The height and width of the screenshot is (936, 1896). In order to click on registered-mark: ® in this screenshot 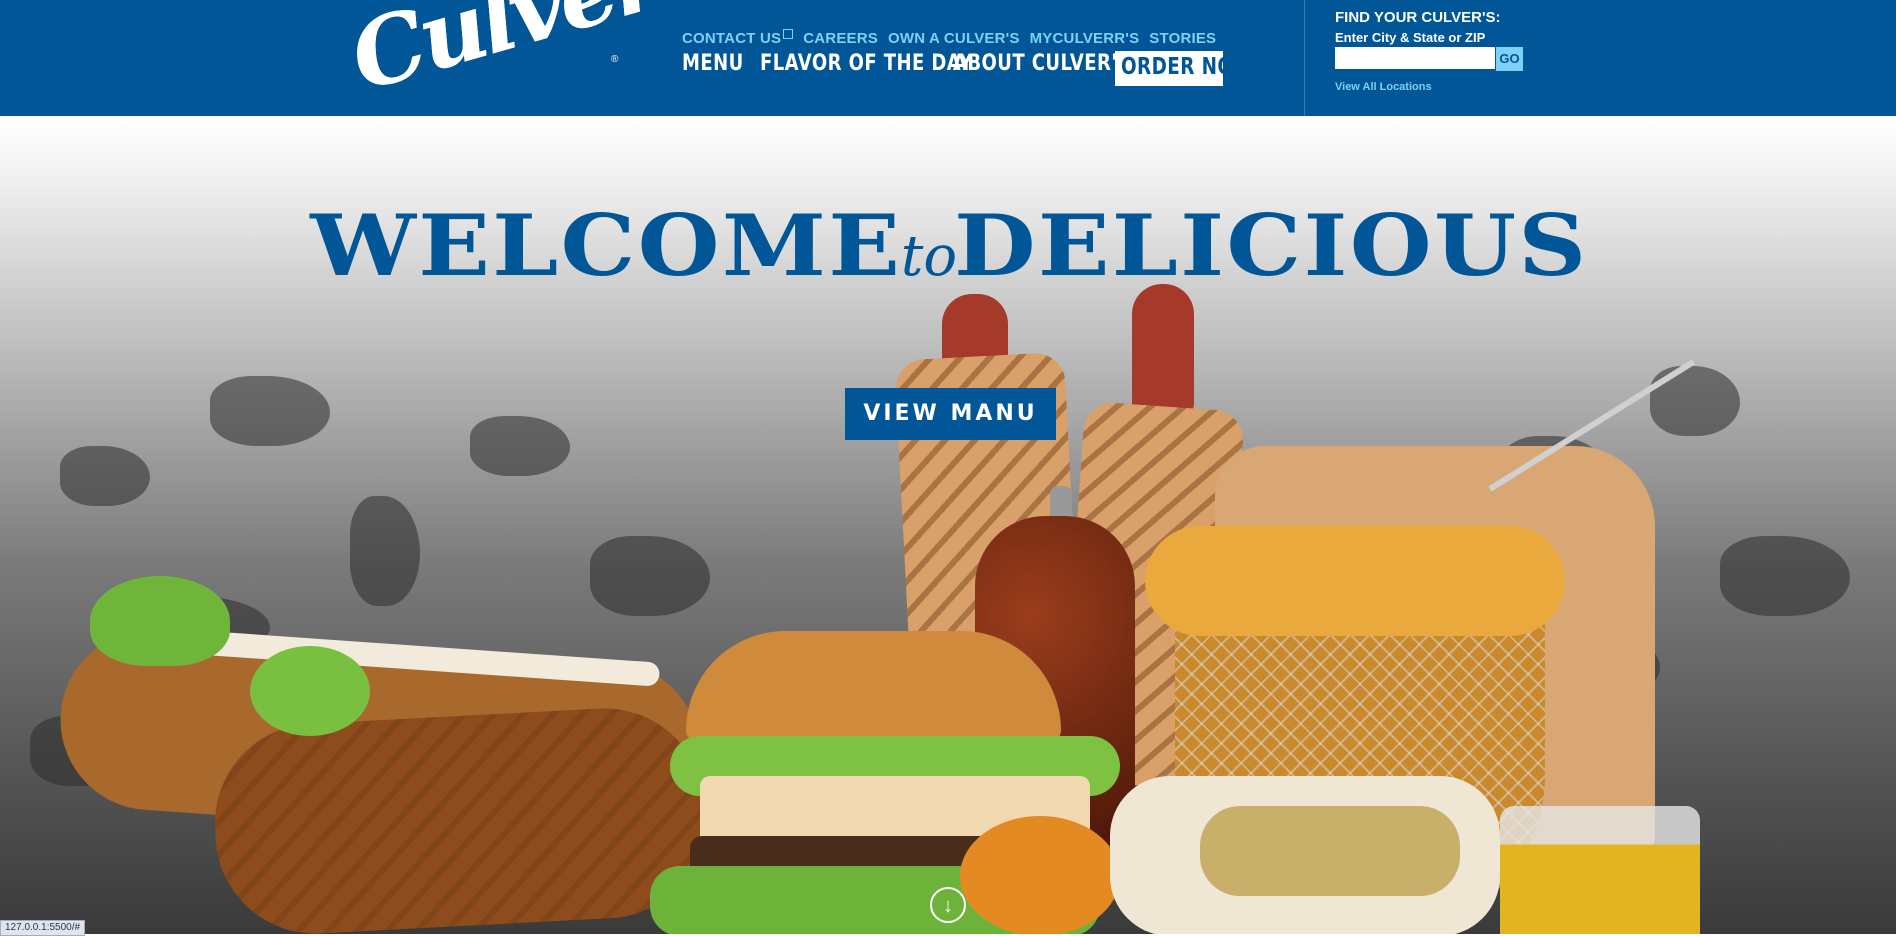, I will do `click(615, 59)`.